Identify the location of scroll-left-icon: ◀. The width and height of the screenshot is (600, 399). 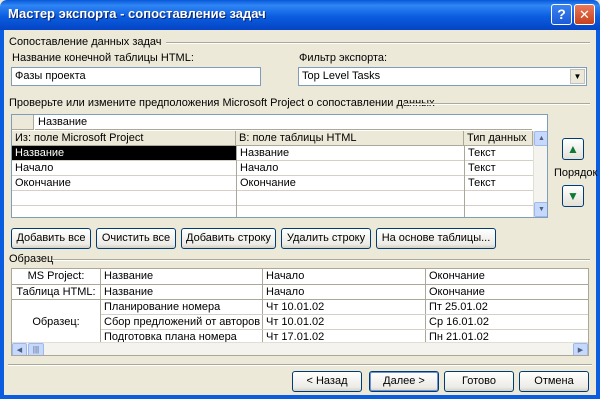
(19, 349).